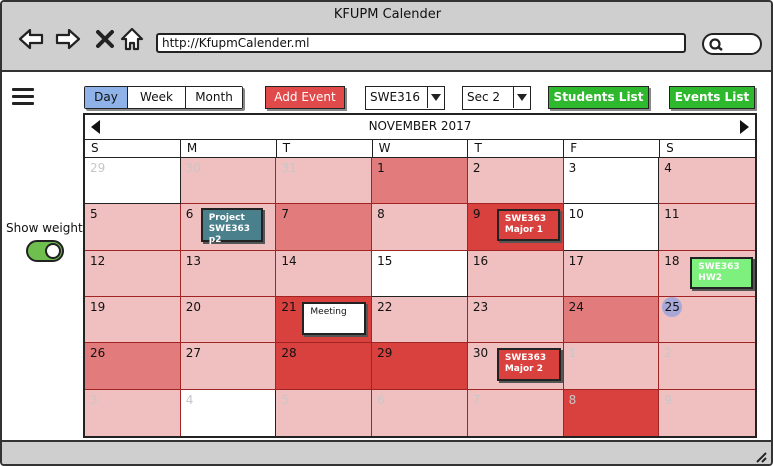 The image size is (773, 466). What do you see at coordinates (193, 168) in the screenshot?
I see `day-number: 30` at bounding box center [193, 168].